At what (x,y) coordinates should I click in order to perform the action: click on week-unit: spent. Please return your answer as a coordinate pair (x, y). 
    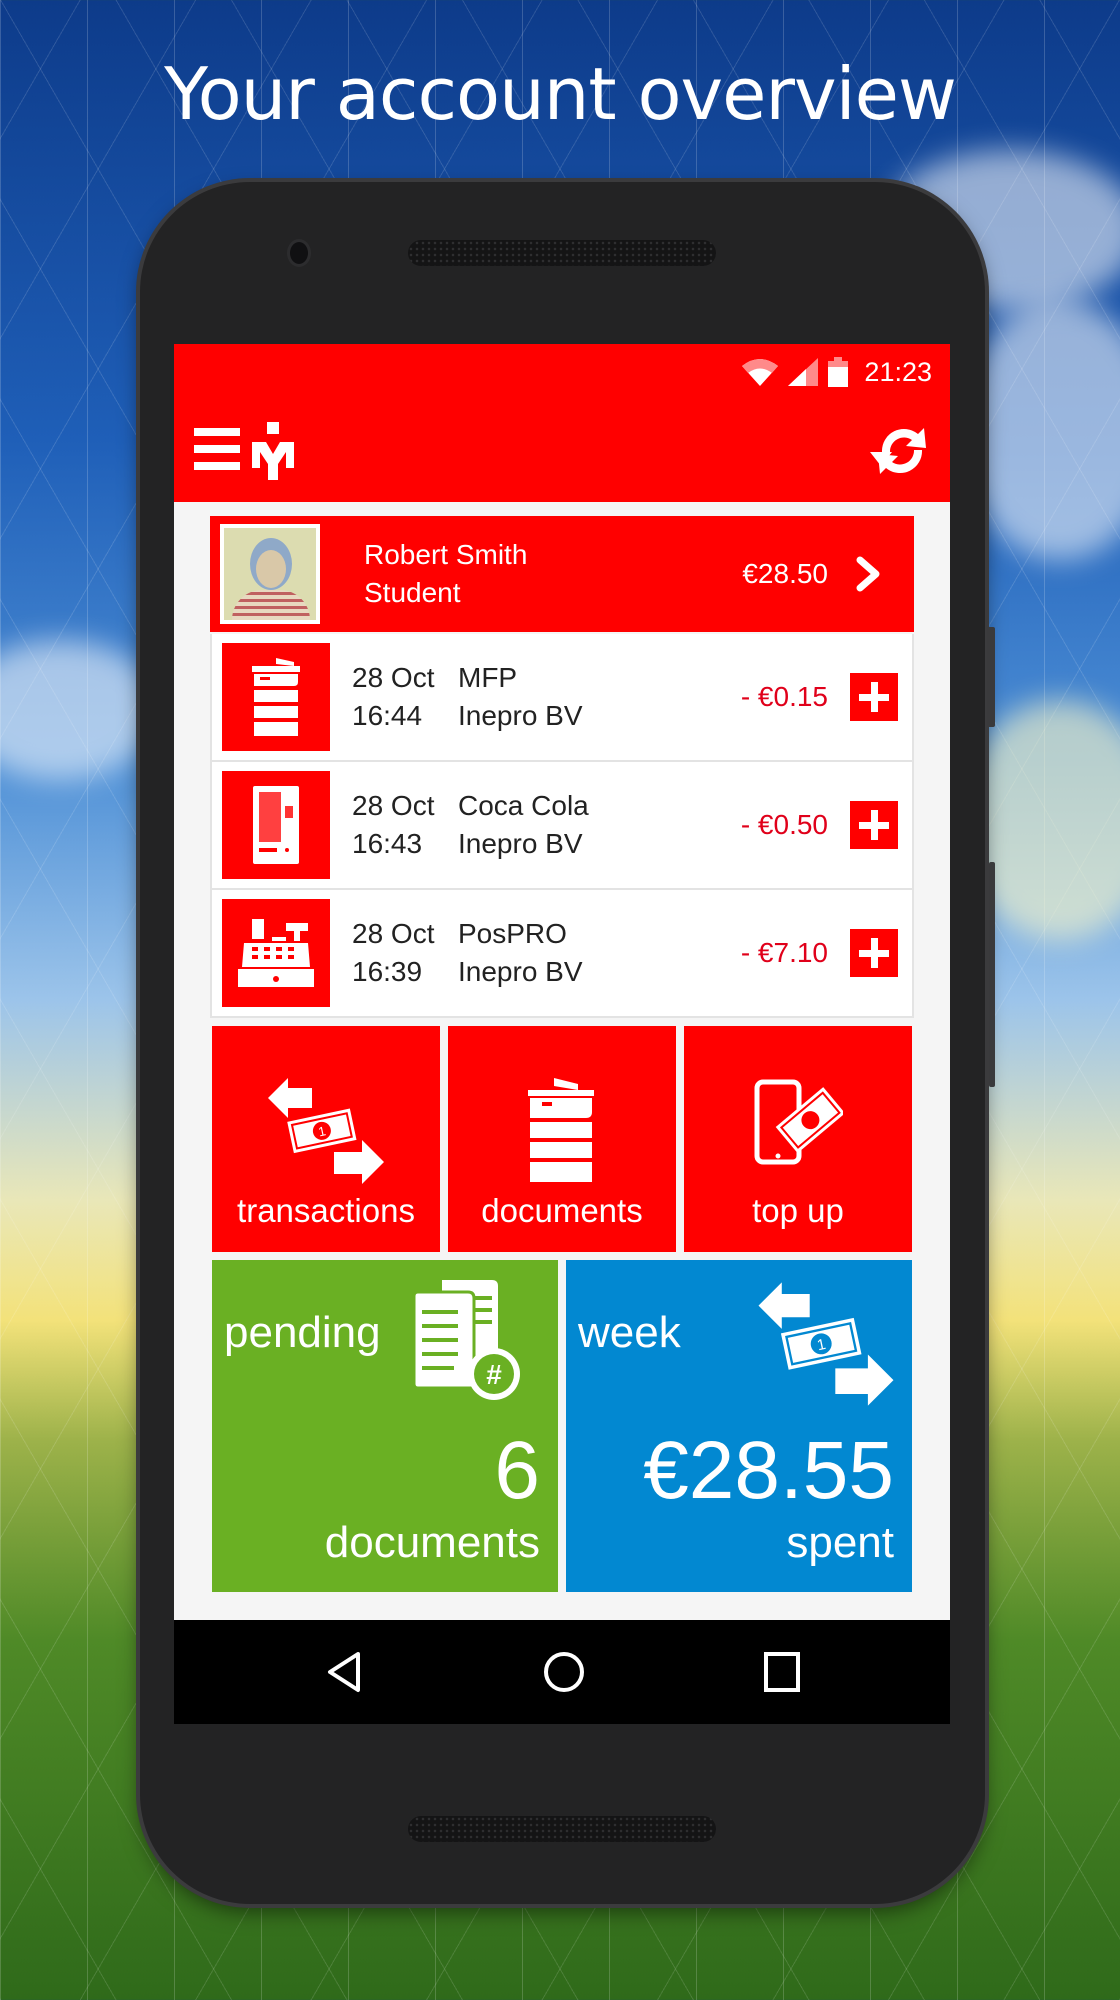
    Looking at the image, I should click on (840, 1542).